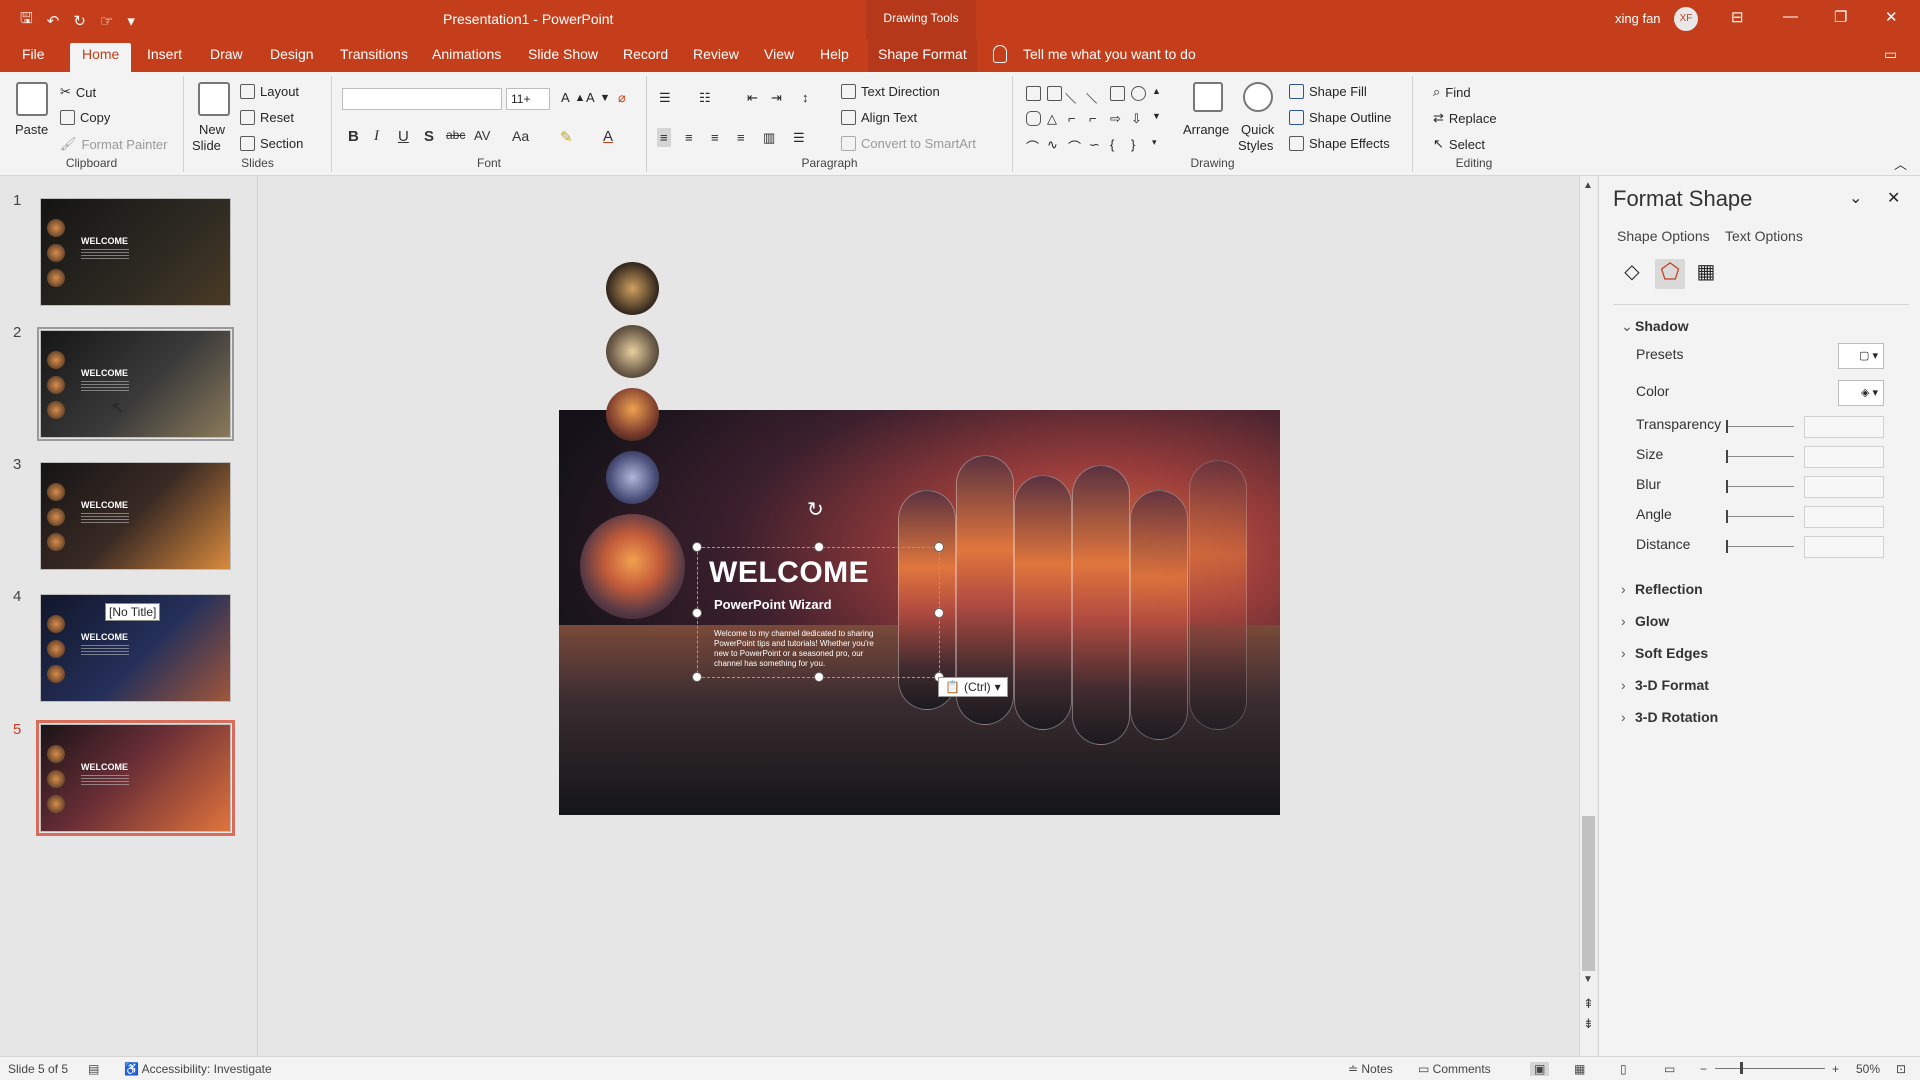  I want to click on customize-qat-icon: ▾, so click(131, 21).